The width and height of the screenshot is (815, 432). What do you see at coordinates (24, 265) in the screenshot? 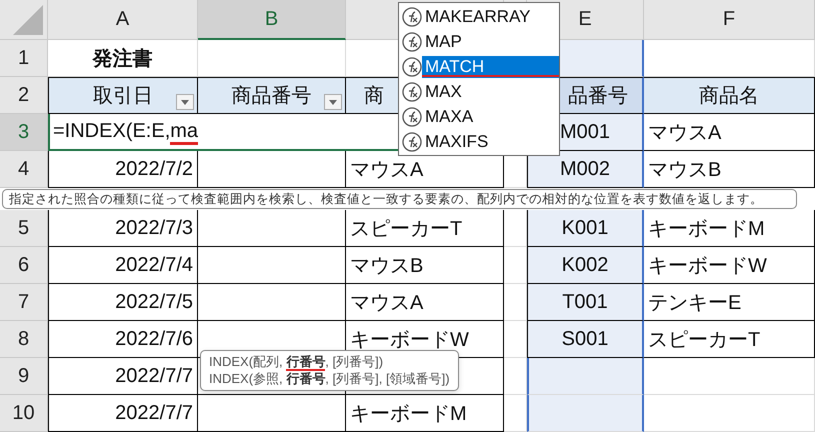
I see `row-header: 6` at bounding box center [24, 265].